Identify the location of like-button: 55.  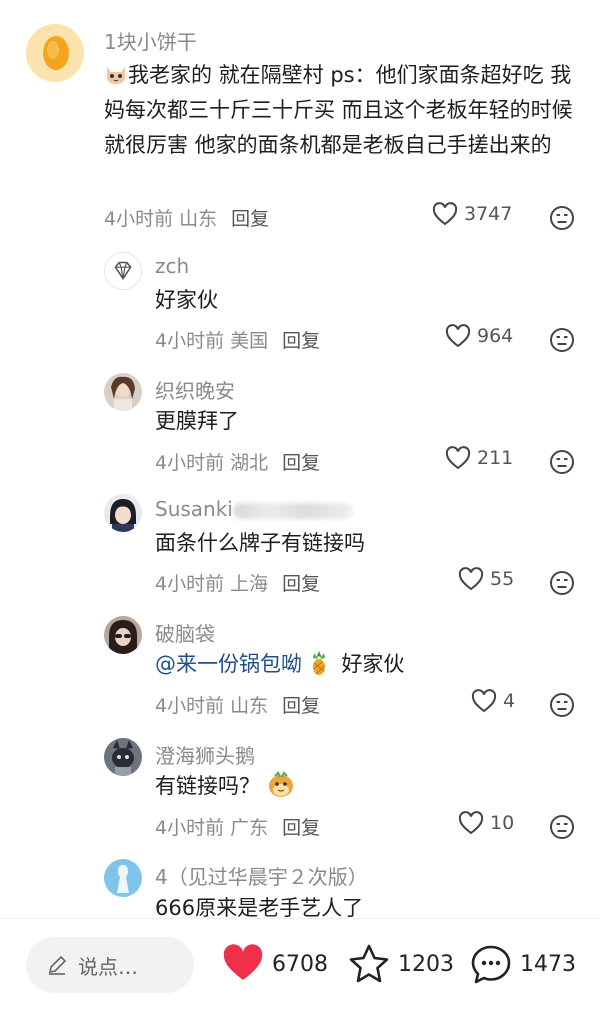
(486, 579).